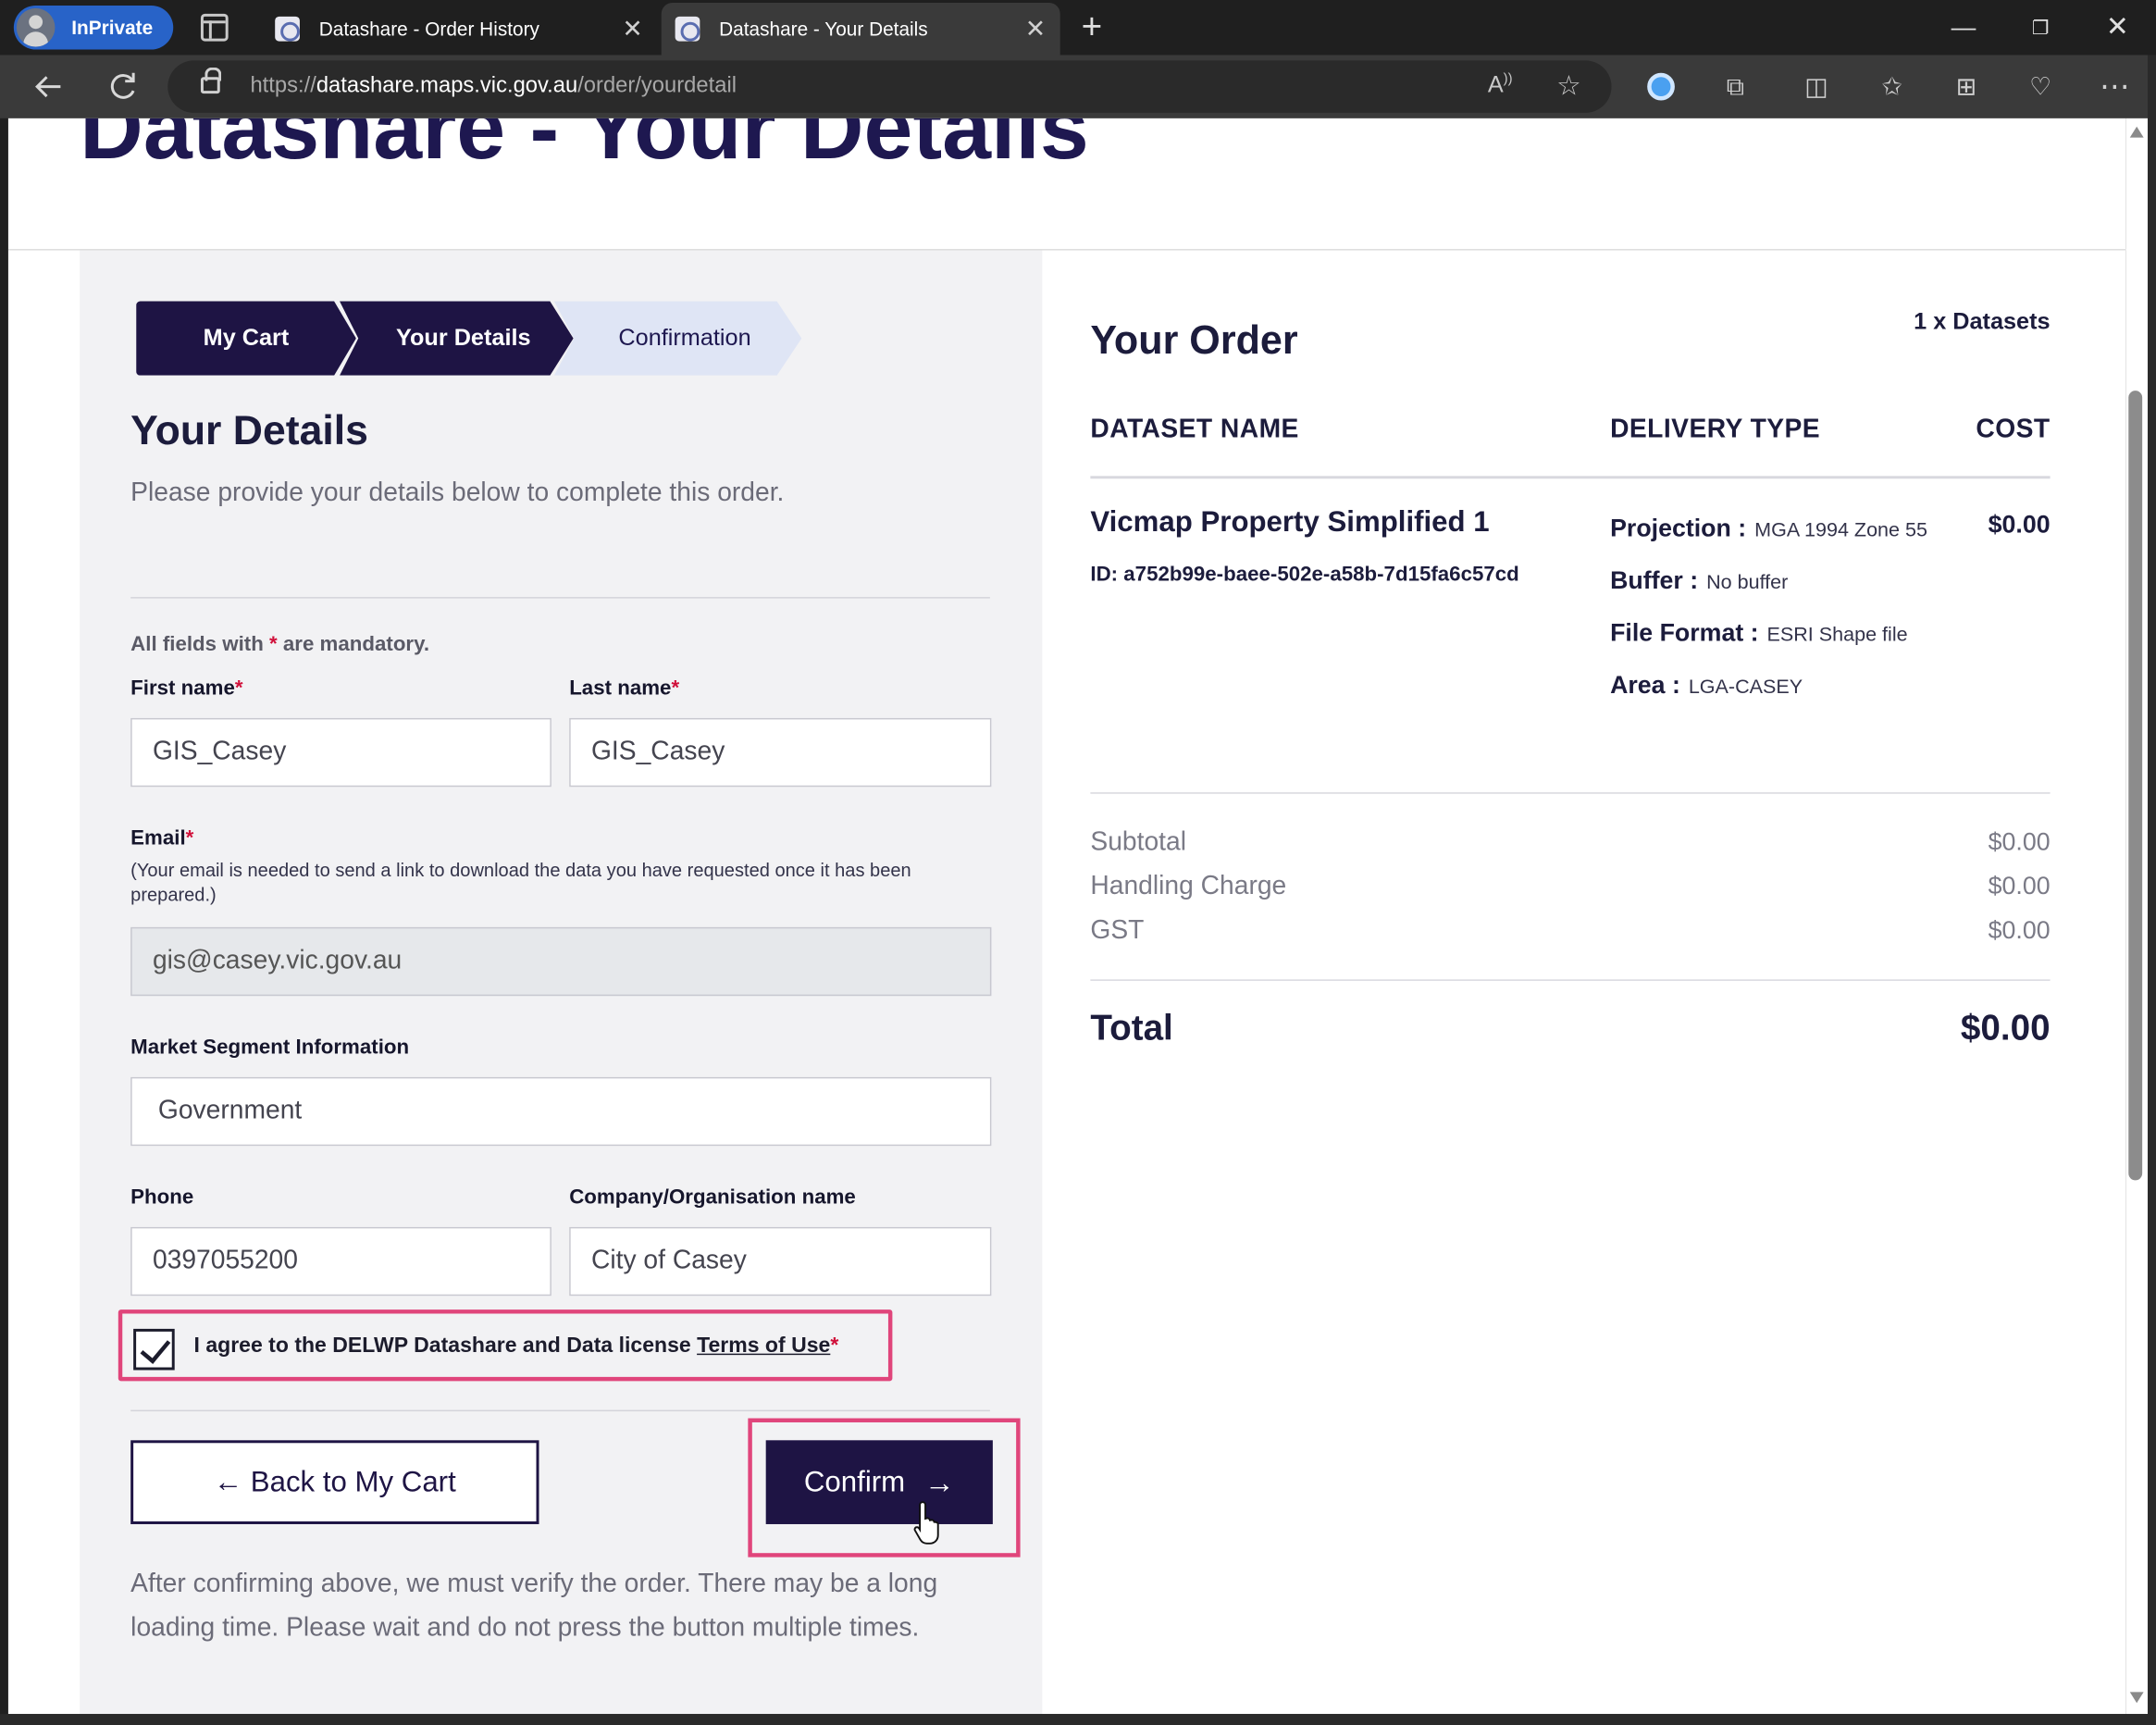 Image resolution: width=2156 pixels, height=1725 pixels. Describe the element at coordinates (1715, 430) in the screenshot. I see `column-delivery-type: DELIVERY TYPE` at that location.